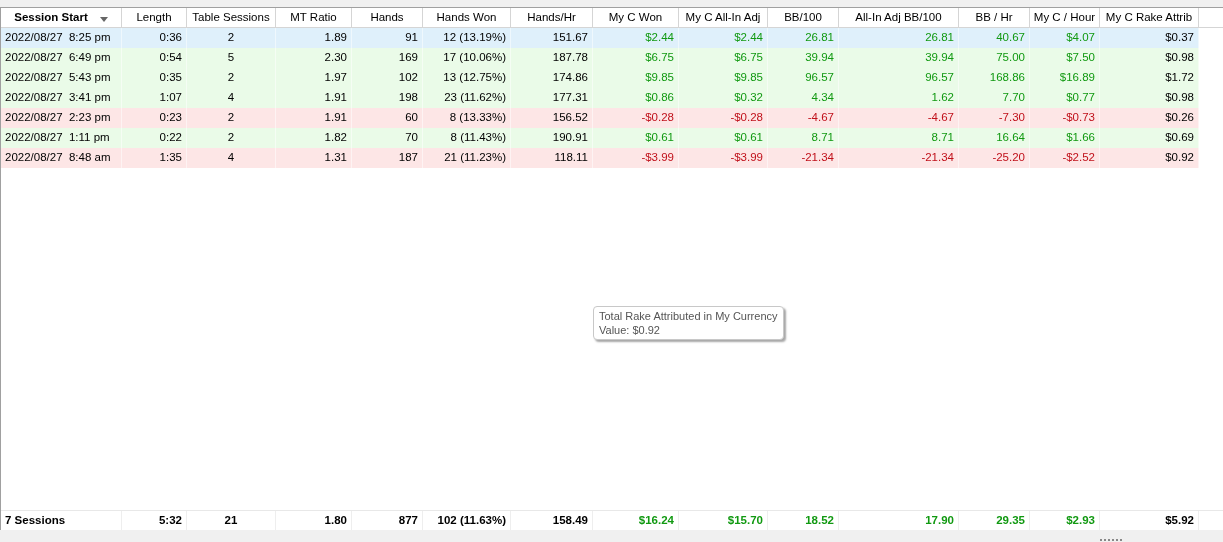 This screenshot has width=1223, height=542. I want to click on column-header: Session Start, so click(61, 17).